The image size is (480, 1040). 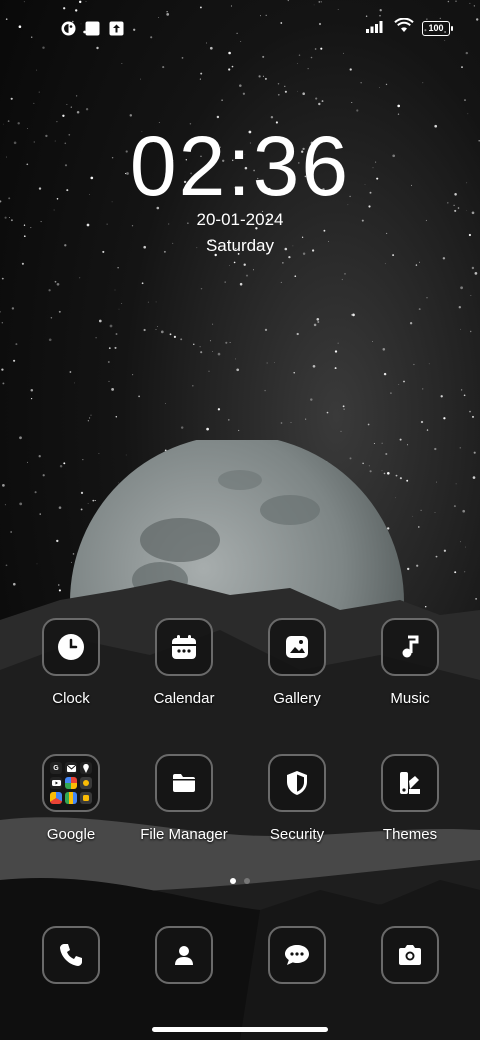 I want to click on camera-icon, so click(x=410, y=955).